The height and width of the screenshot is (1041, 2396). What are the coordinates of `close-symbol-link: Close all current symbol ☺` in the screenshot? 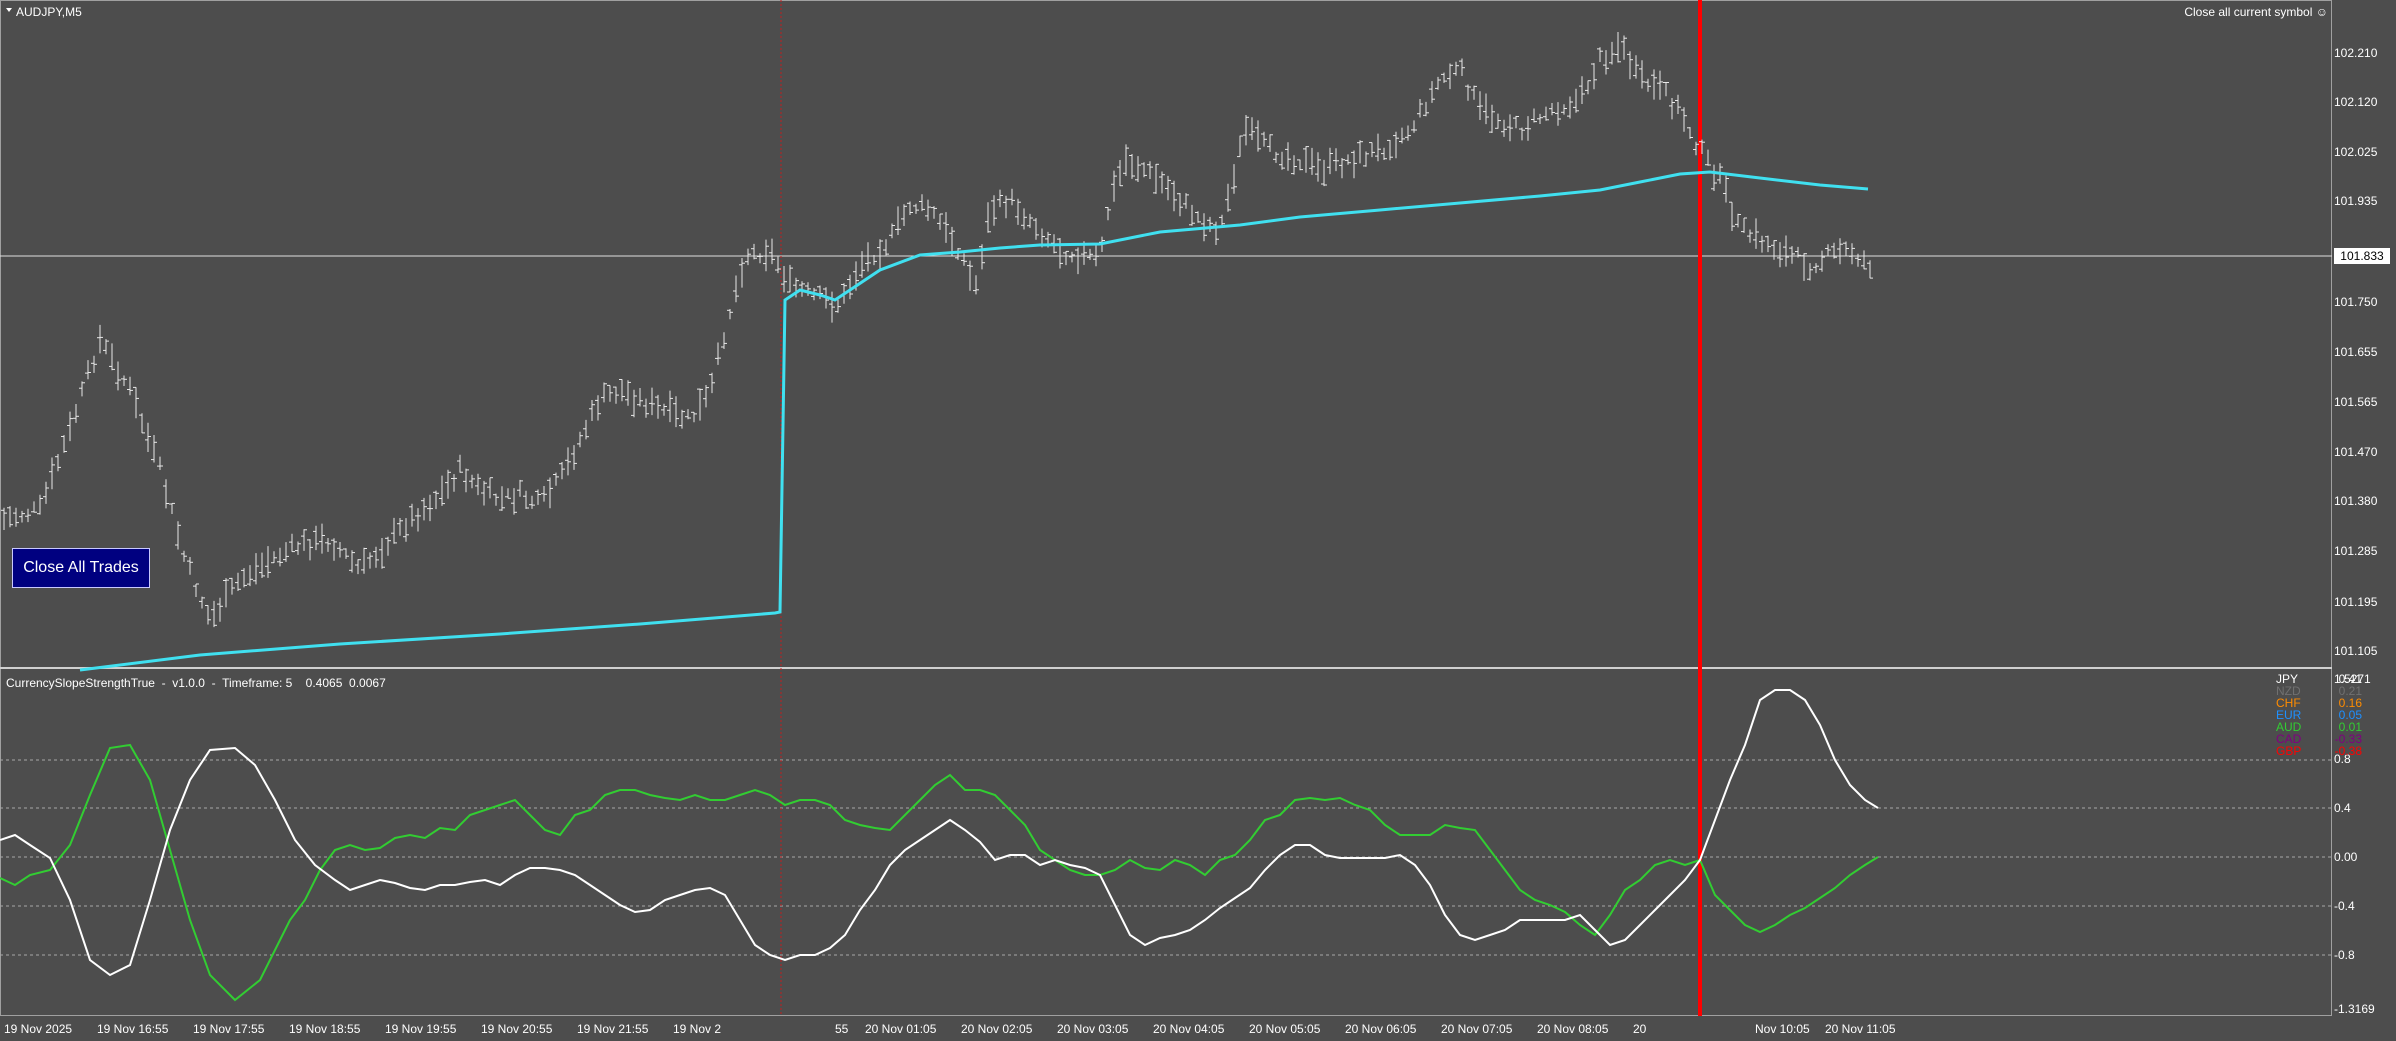 It's located at (2256, 12).